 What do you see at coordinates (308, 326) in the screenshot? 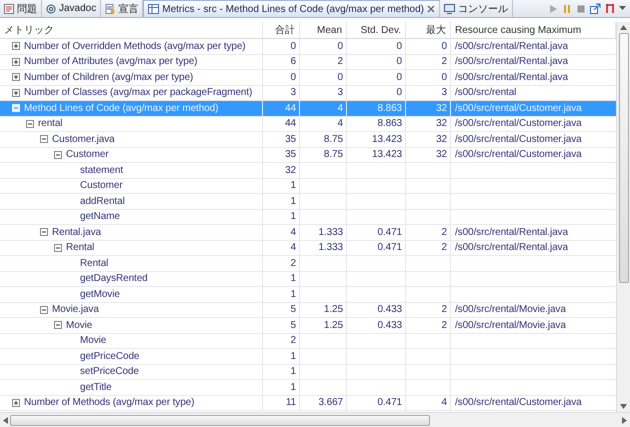
I see `table-row: Movie 5 1.25 0.433 2 /s00/src/rental/Movie.java` at bounding box center [308, 326].